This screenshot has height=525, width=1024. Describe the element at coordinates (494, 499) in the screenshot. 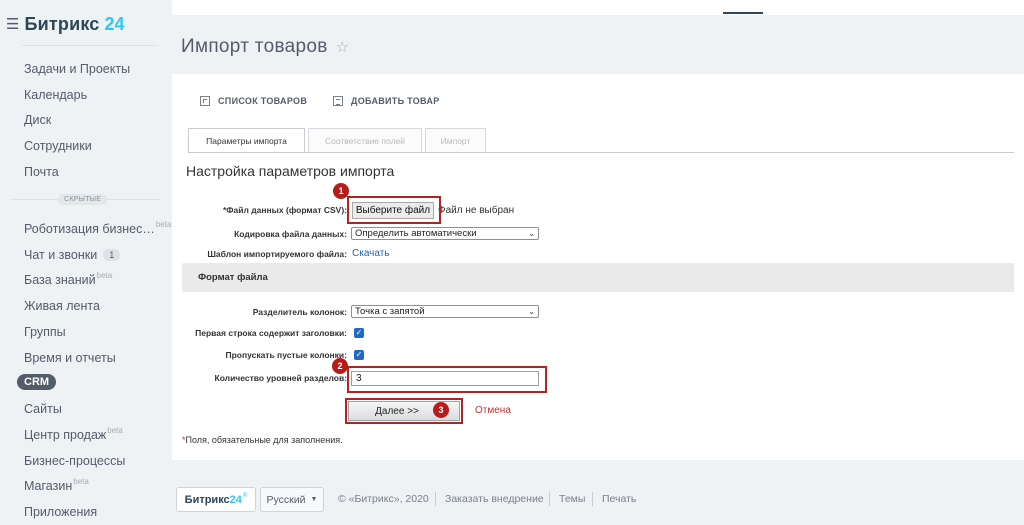

I see `order-implementation-link: Заказать внедрение` at that location.